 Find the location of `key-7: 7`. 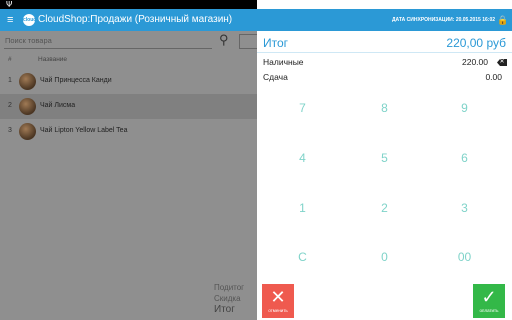

key-7: 7 is located at coordinates (302, 108).